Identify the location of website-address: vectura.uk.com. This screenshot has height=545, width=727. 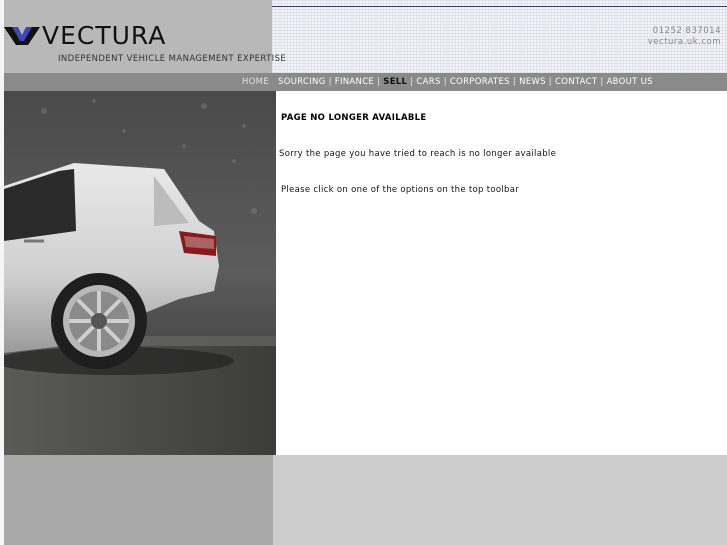
(684, 42).